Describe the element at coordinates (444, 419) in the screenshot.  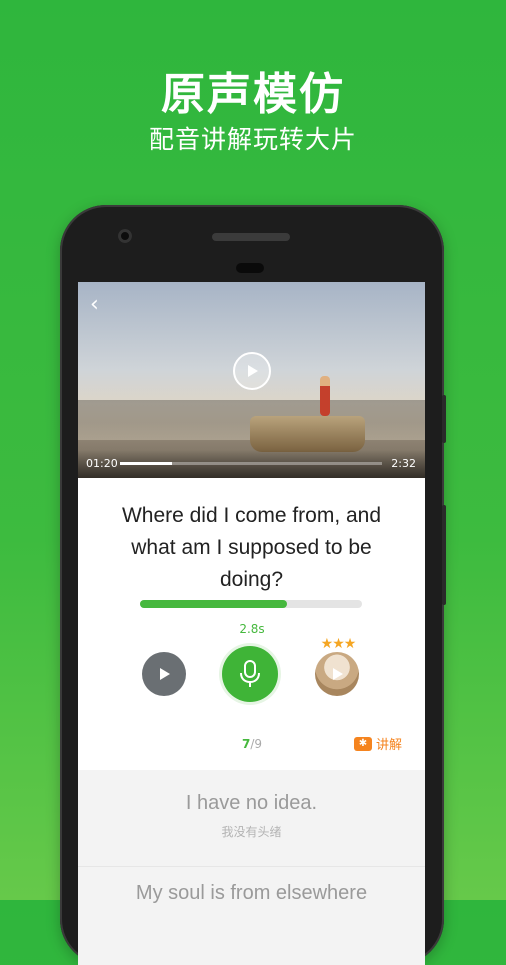
I see `power-button` at that location.